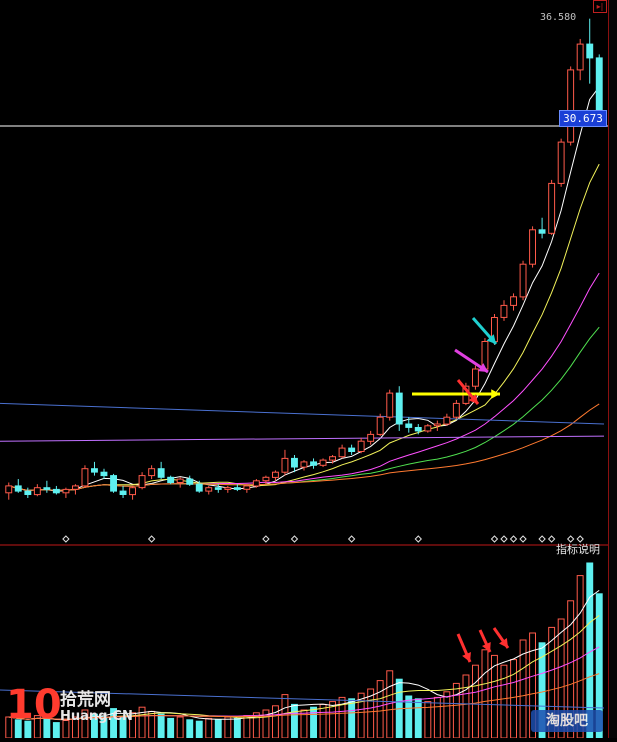 The image size is (617, 742). Describe the element at coordinates (600, 6) in the screenshot. I see `corner-menu-icon: ▸|` at that location.